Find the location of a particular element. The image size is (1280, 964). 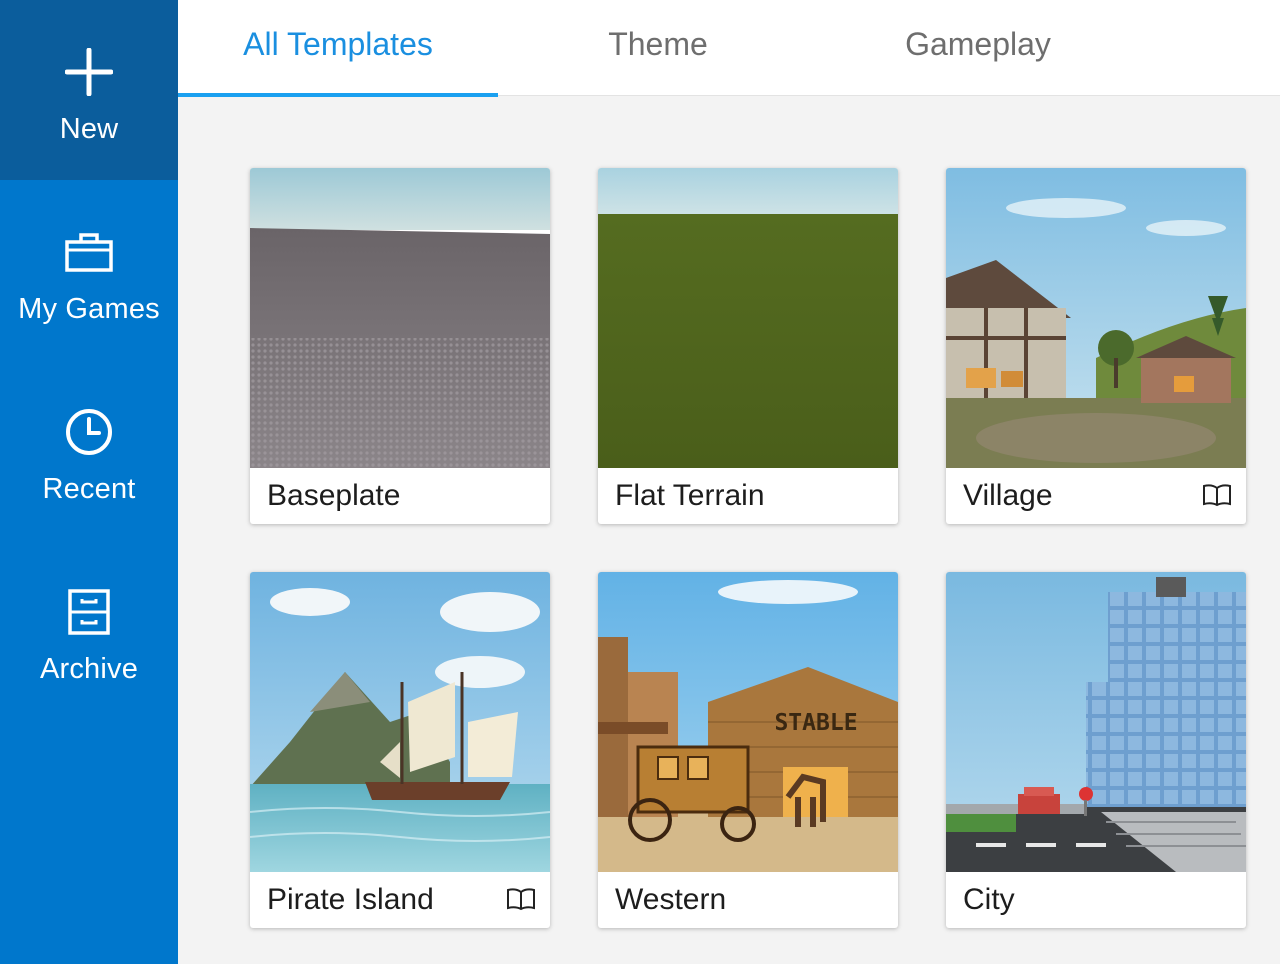

tab-bar: All Templates Theme Gameplay is located at coordinates (729, 48).